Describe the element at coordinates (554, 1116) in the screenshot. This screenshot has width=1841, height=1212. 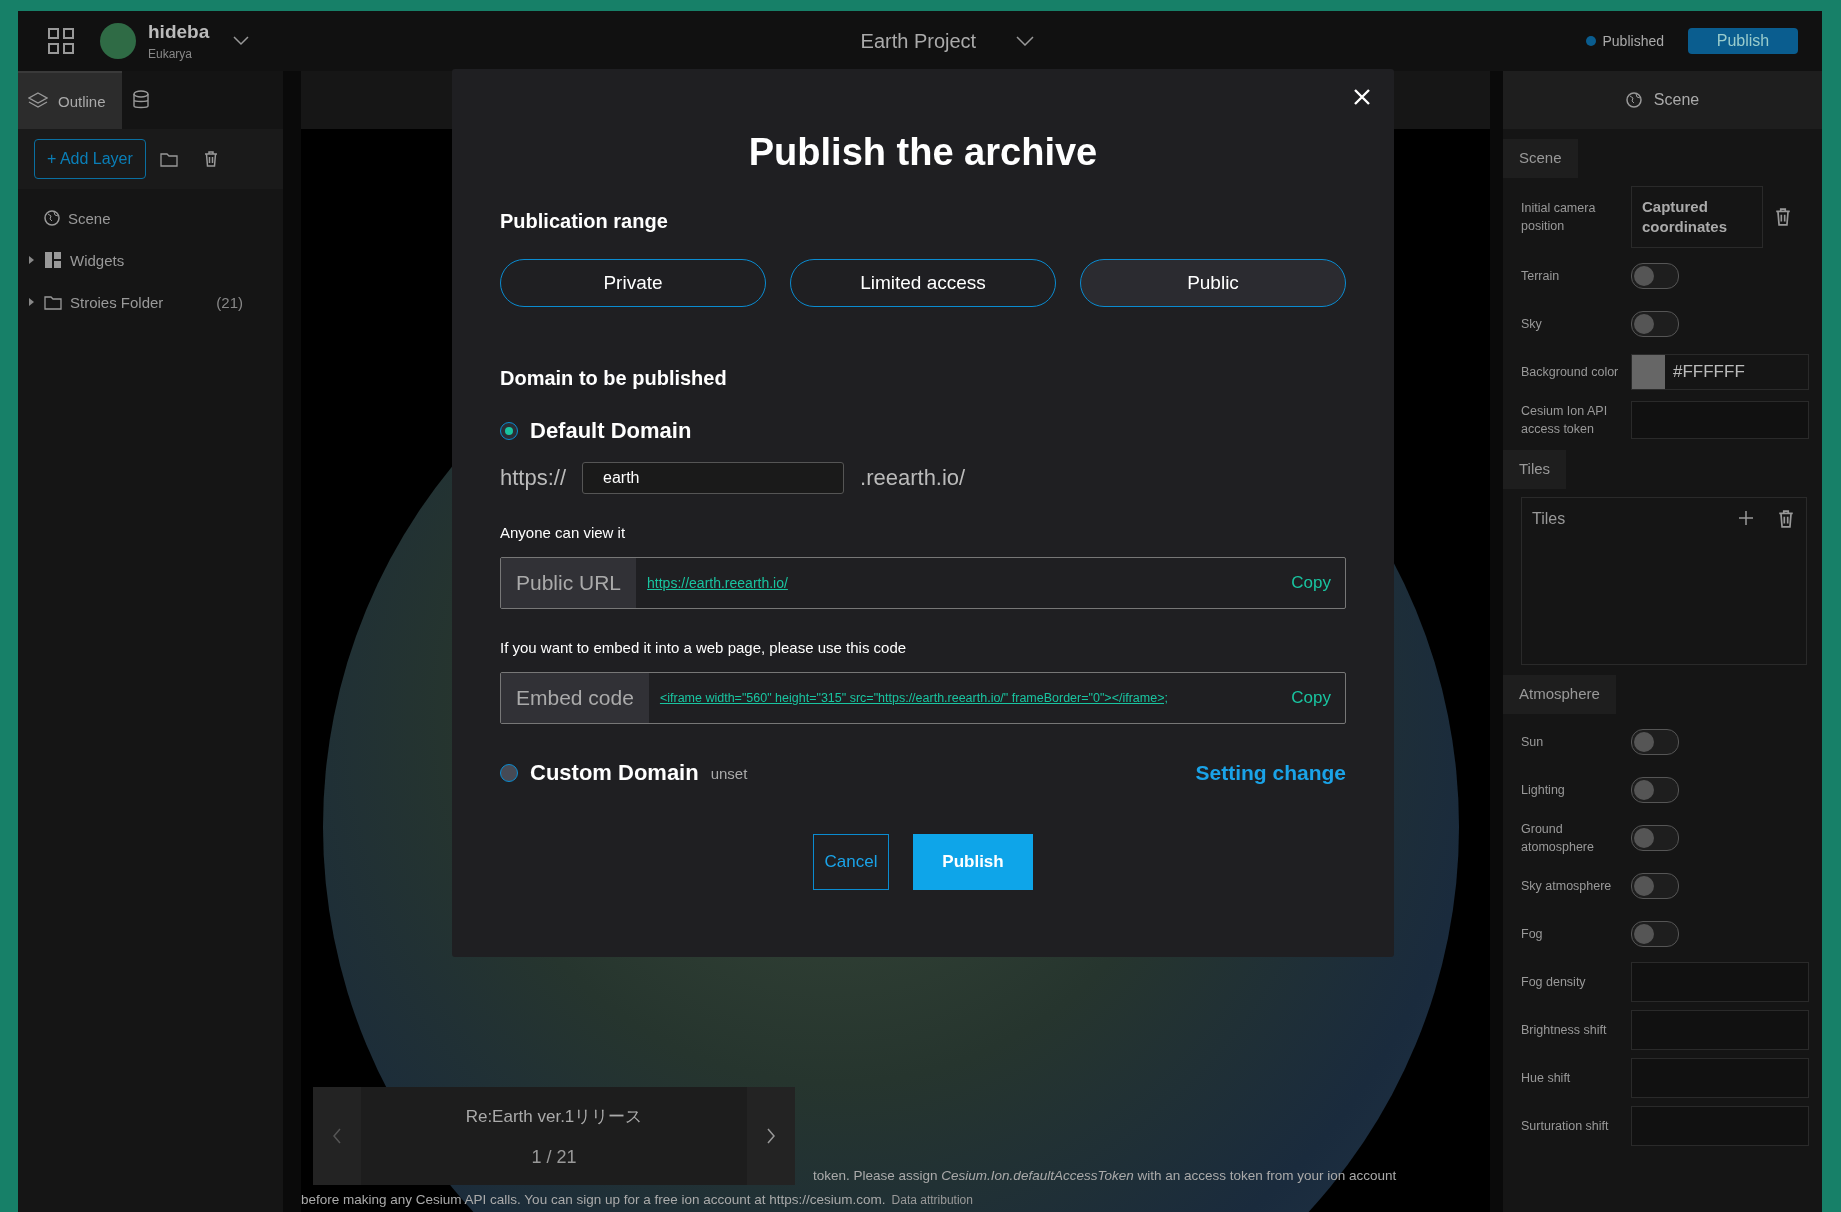
I see `story-title: Re:Earth ver.1リリース` at that location.